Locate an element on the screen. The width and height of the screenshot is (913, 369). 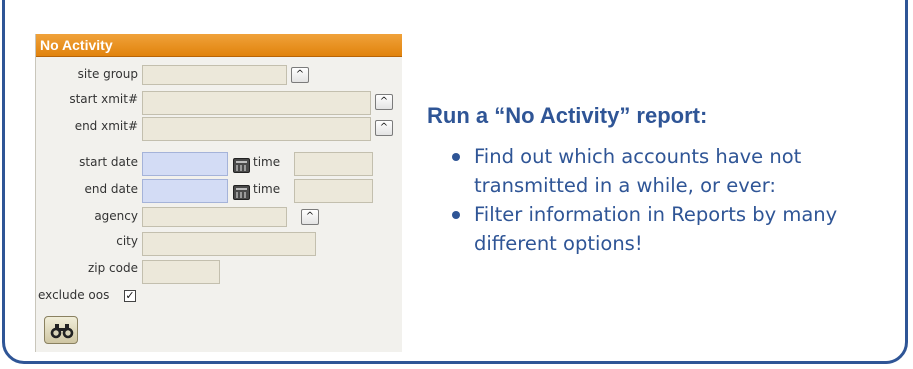
site-group-lookup-button: ^ is located at coordinates (300, 75).